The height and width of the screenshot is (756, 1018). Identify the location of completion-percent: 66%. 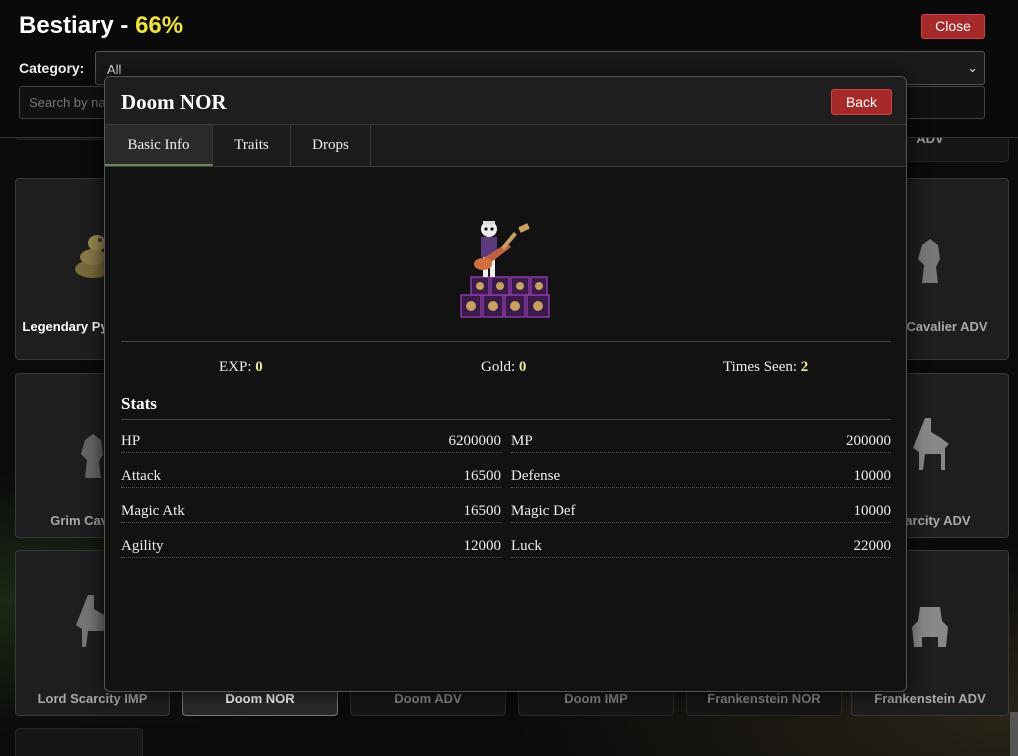
(159, 25).